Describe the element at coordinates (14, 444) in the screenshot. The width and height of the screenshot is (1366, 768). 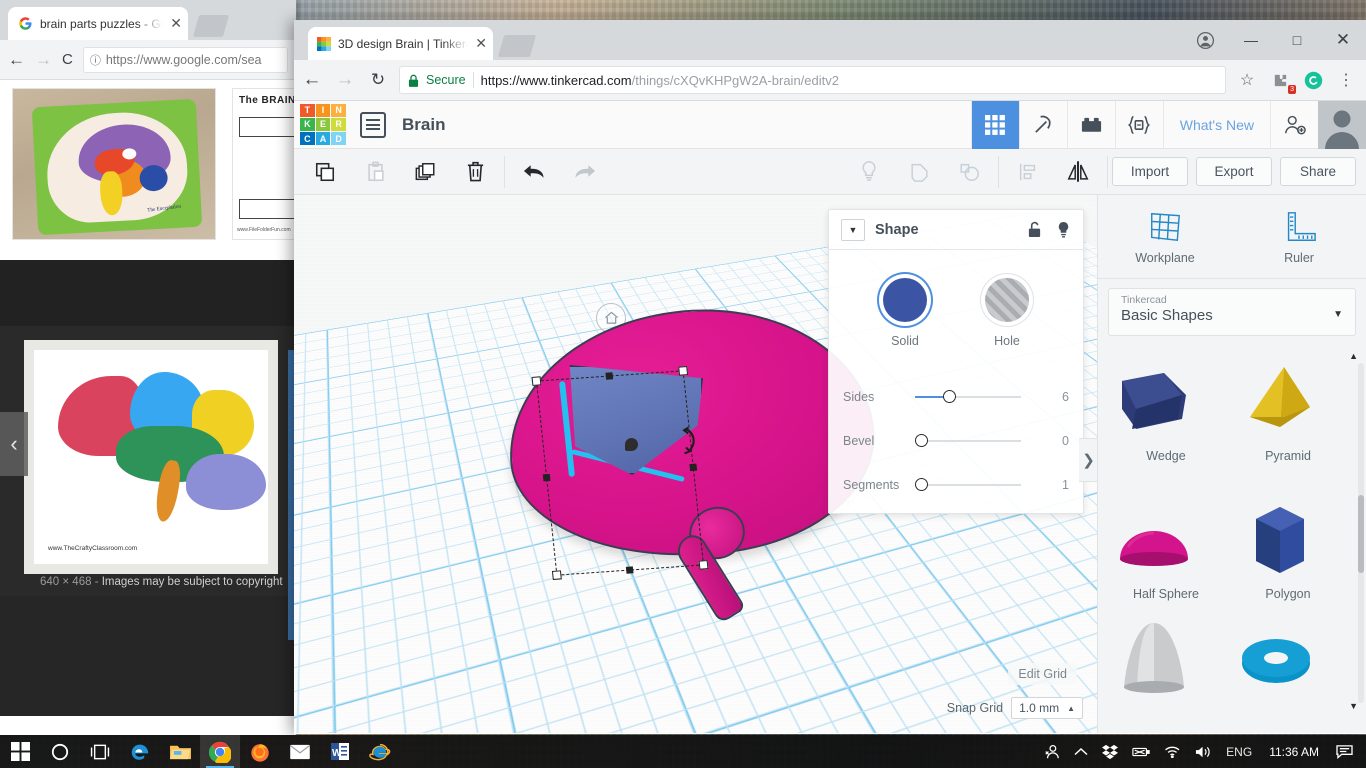
I see `viewer-prev-button: ‹` at that location.